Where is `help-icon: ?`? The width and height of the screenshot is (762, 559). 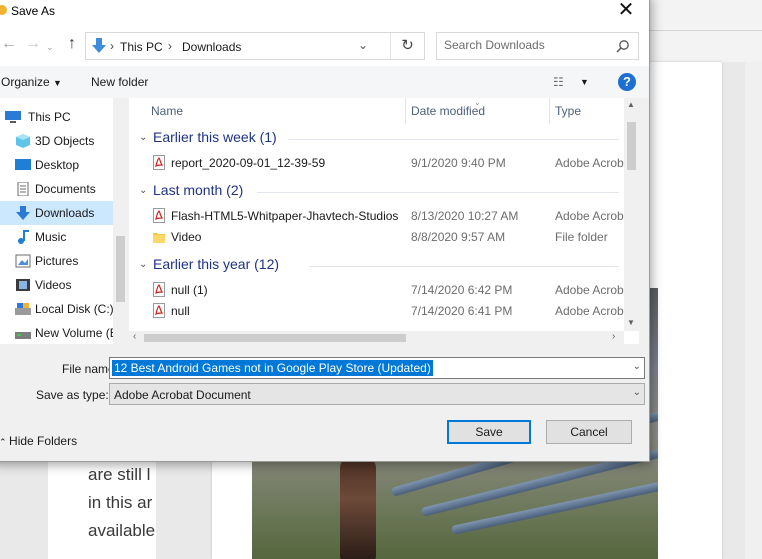 help-icon: ? is located at coordinates (627, 82).